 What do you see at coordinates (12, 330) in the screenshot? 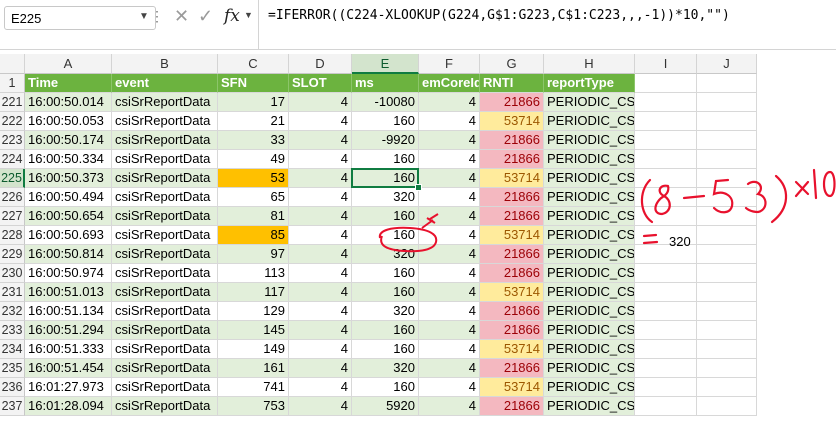
I see `row-header: 233` at bounding box center [12, 330].